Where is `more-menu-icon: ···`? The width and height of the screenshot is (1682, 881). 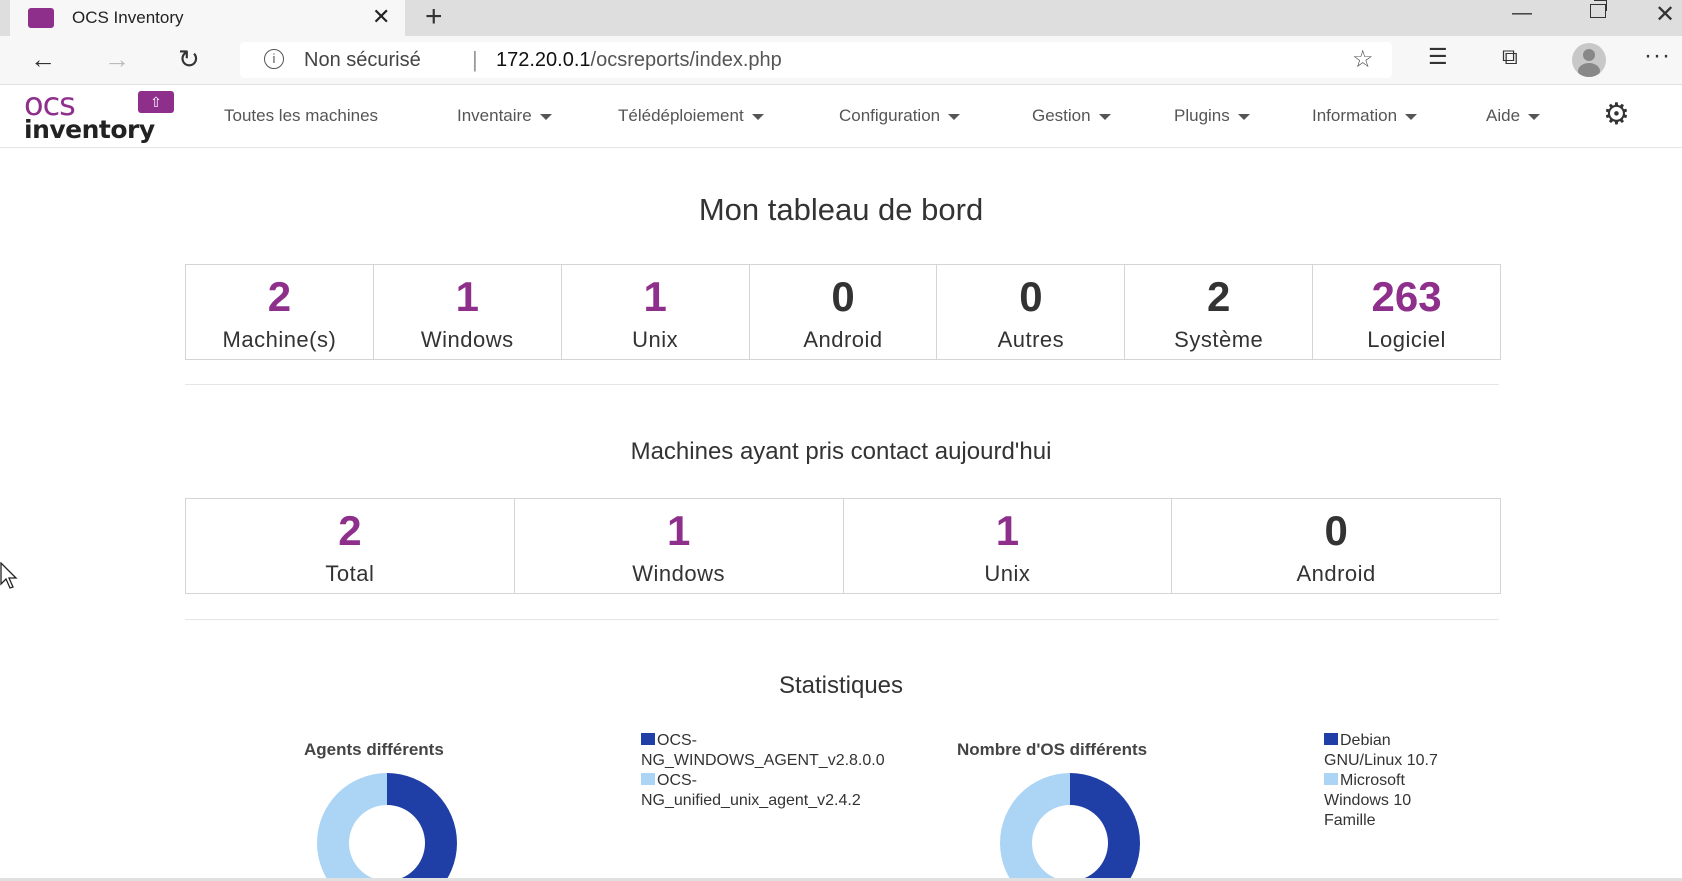 more-menu-icon: ··· is located at coordinates (1657, 56).